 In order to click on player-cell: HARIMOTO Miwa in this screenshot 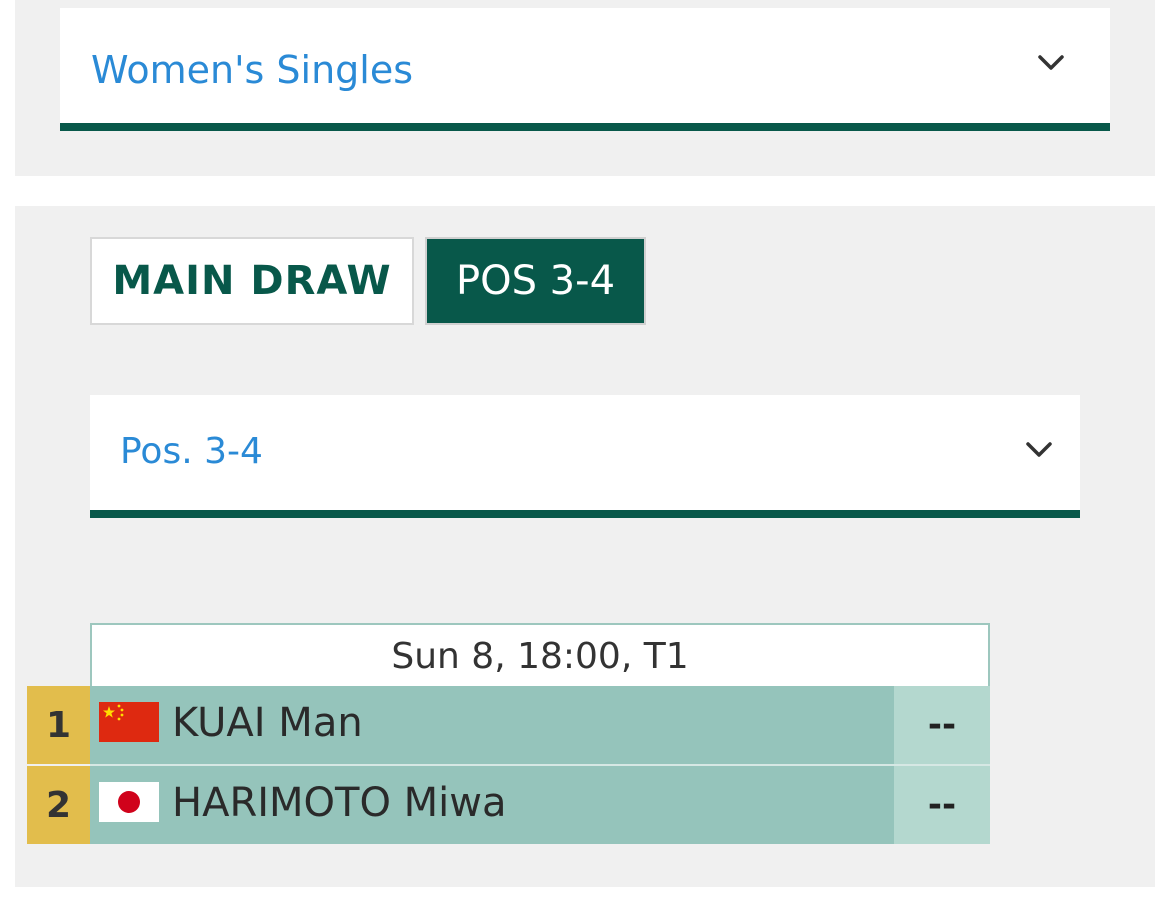, I will do `click(492, 805)`.